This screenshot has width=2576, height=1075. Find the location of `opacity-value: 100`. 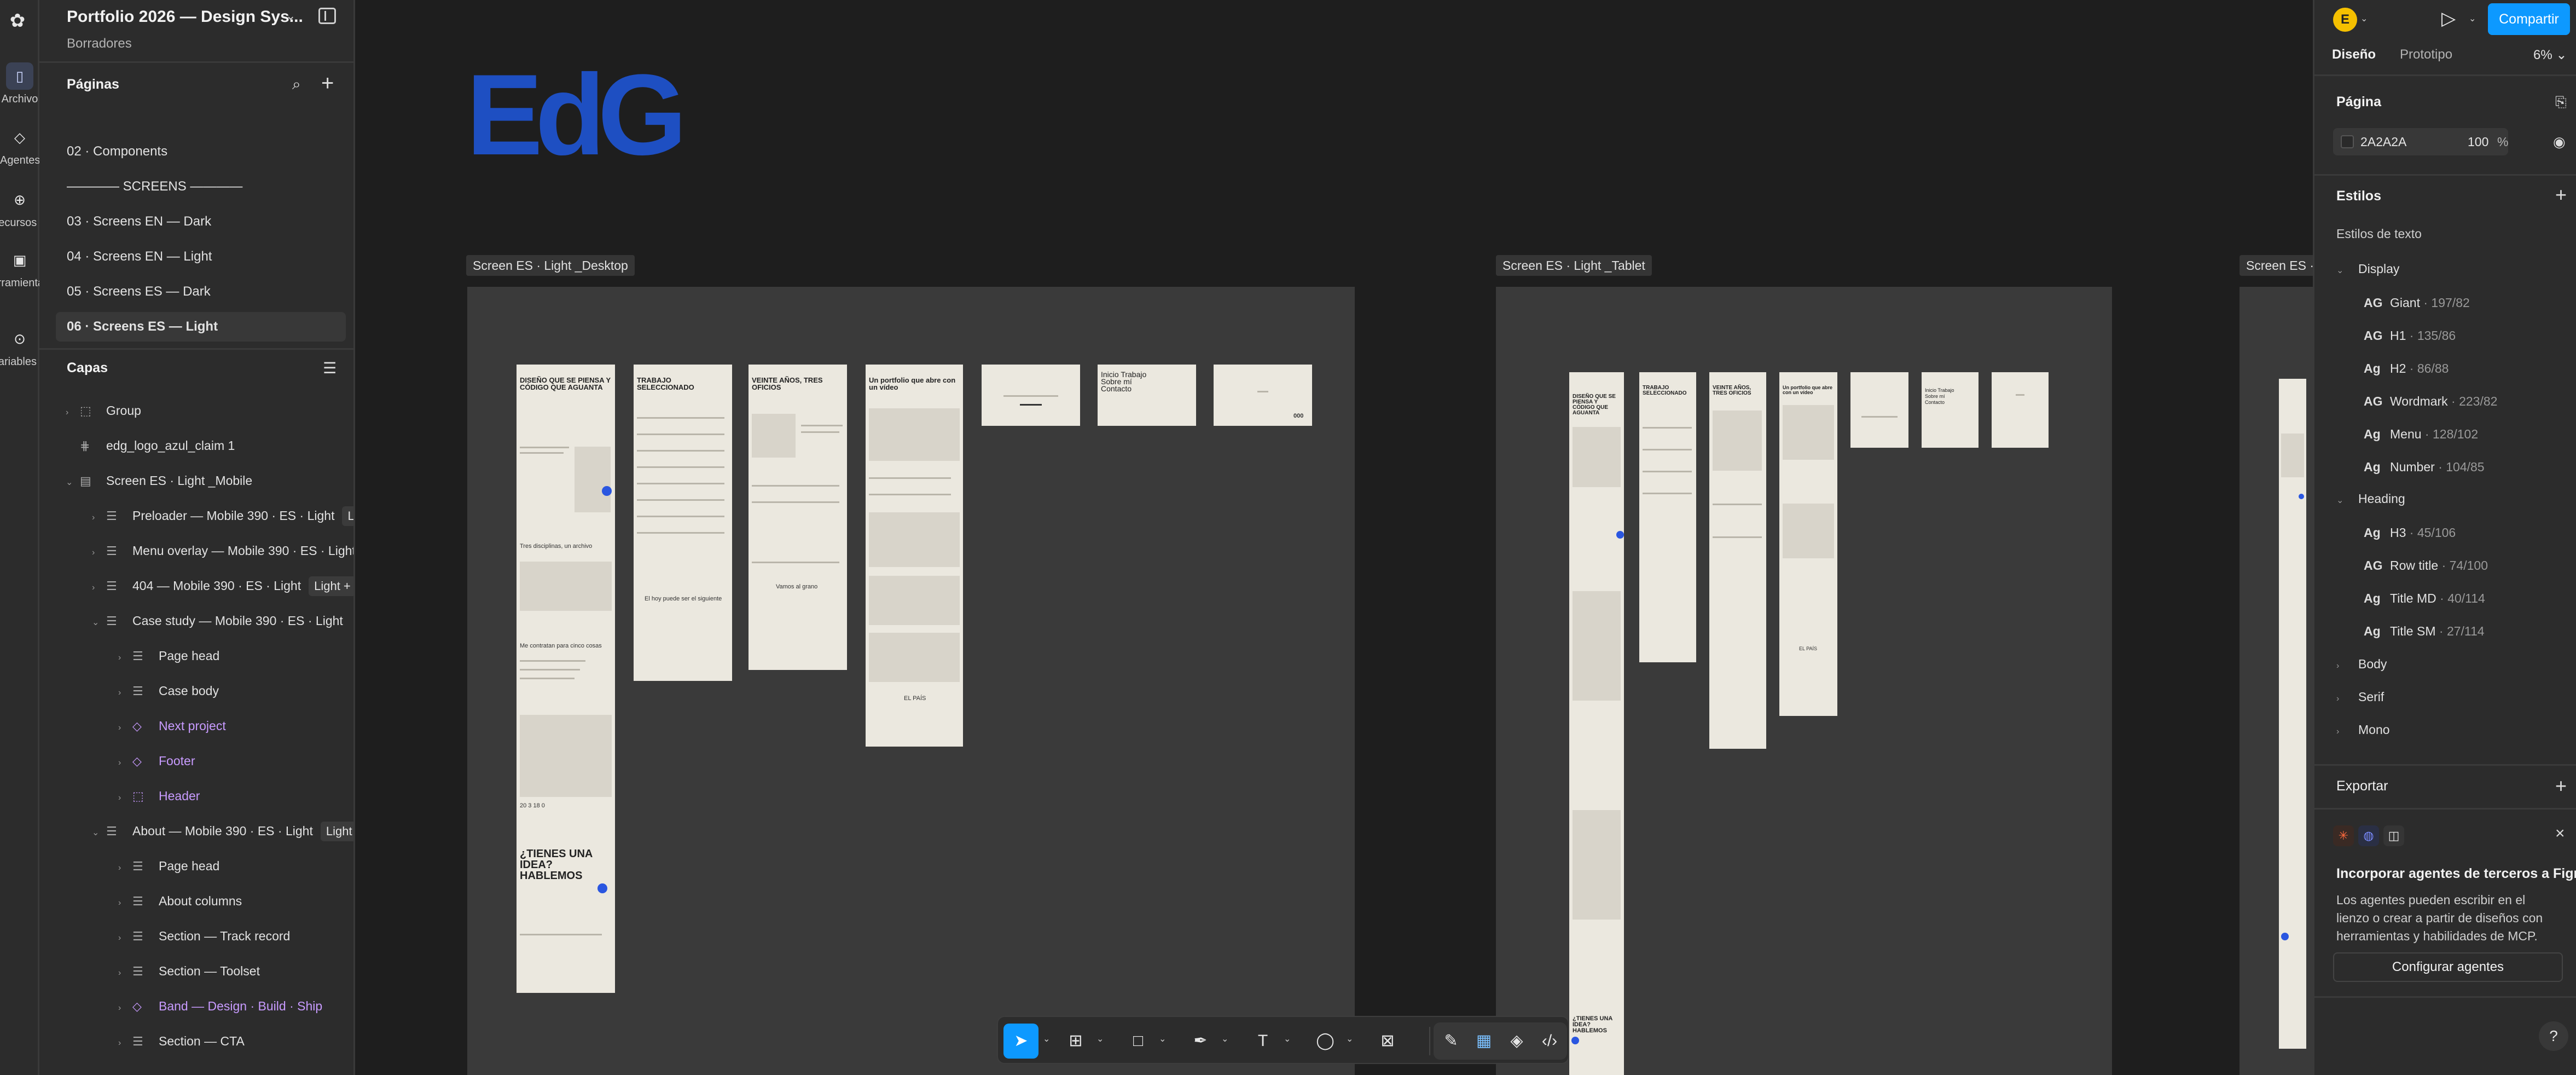

opacity-value: 100 is located at coordinates (2478, 142).